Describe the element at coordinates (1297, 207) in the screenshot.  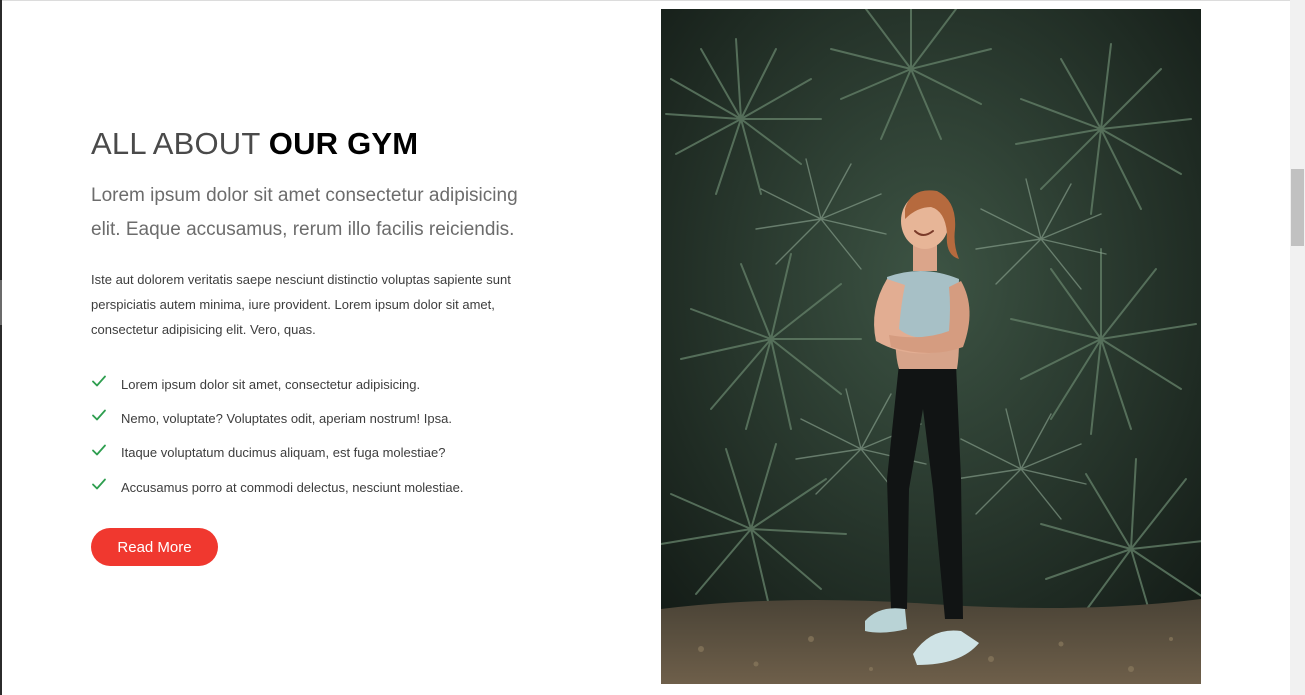
I see `scrollbar-thumb` at that location.